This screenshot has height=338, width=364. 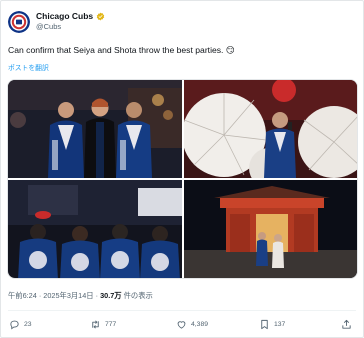 I want to click on share-button, so click(x=346, y=324).